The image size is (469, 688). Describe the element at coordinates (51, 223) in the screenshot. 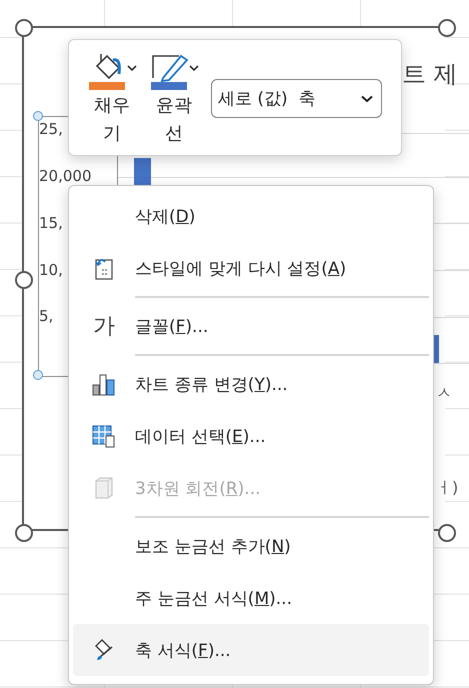

I see `axis-label: 15,` at that location.